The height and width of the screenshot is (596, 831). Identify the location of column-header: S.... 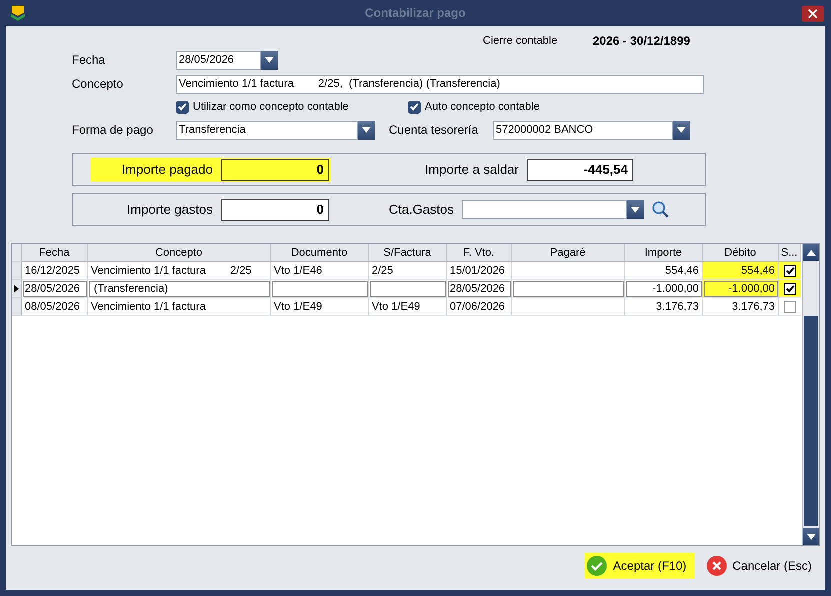
(790, 253).